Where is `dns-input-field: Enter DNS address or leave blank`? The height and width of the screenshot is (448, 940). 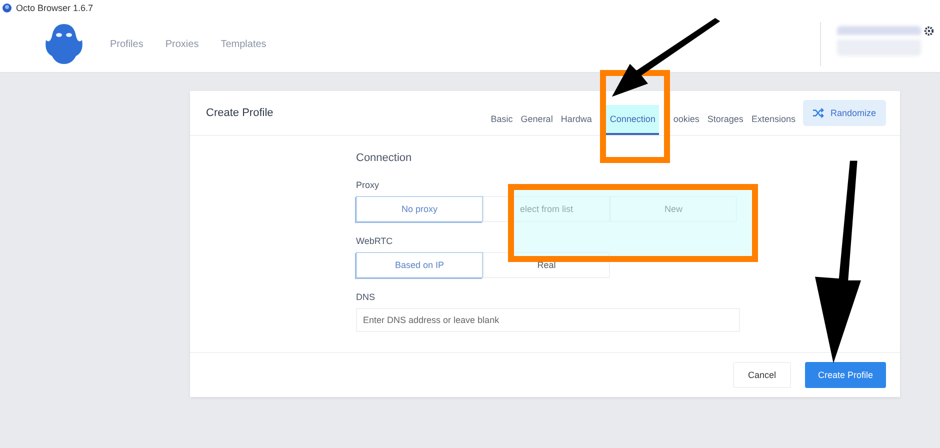 dns-input-field: Enter DNS address or leave blank is located at coordinates (548, 320).